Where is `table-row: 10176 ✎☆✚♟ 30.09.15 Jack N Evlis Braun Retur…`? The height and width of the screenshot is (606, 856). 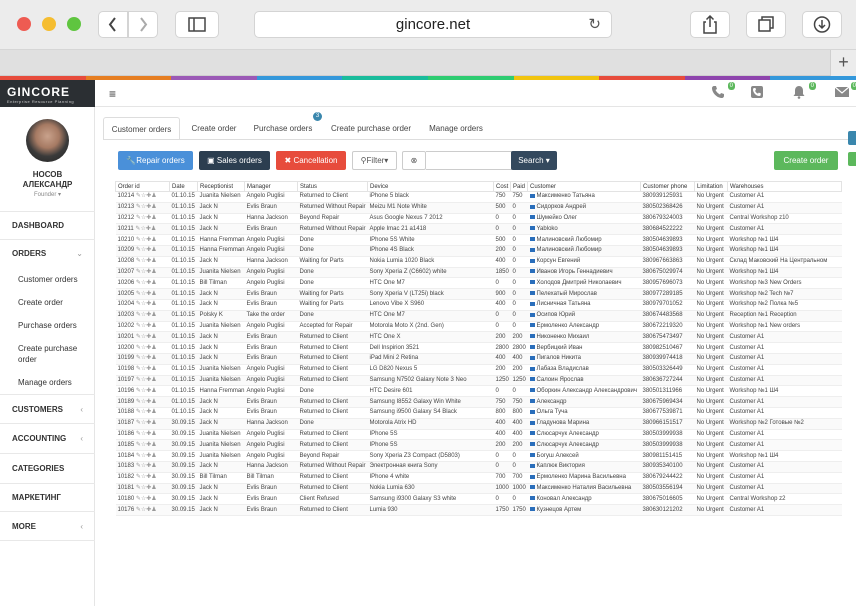
table-row: 10176 ✎☆✚♟ 30.09.15 Jack N Evlis Braun Retur… is located at coordinates (478, 510).